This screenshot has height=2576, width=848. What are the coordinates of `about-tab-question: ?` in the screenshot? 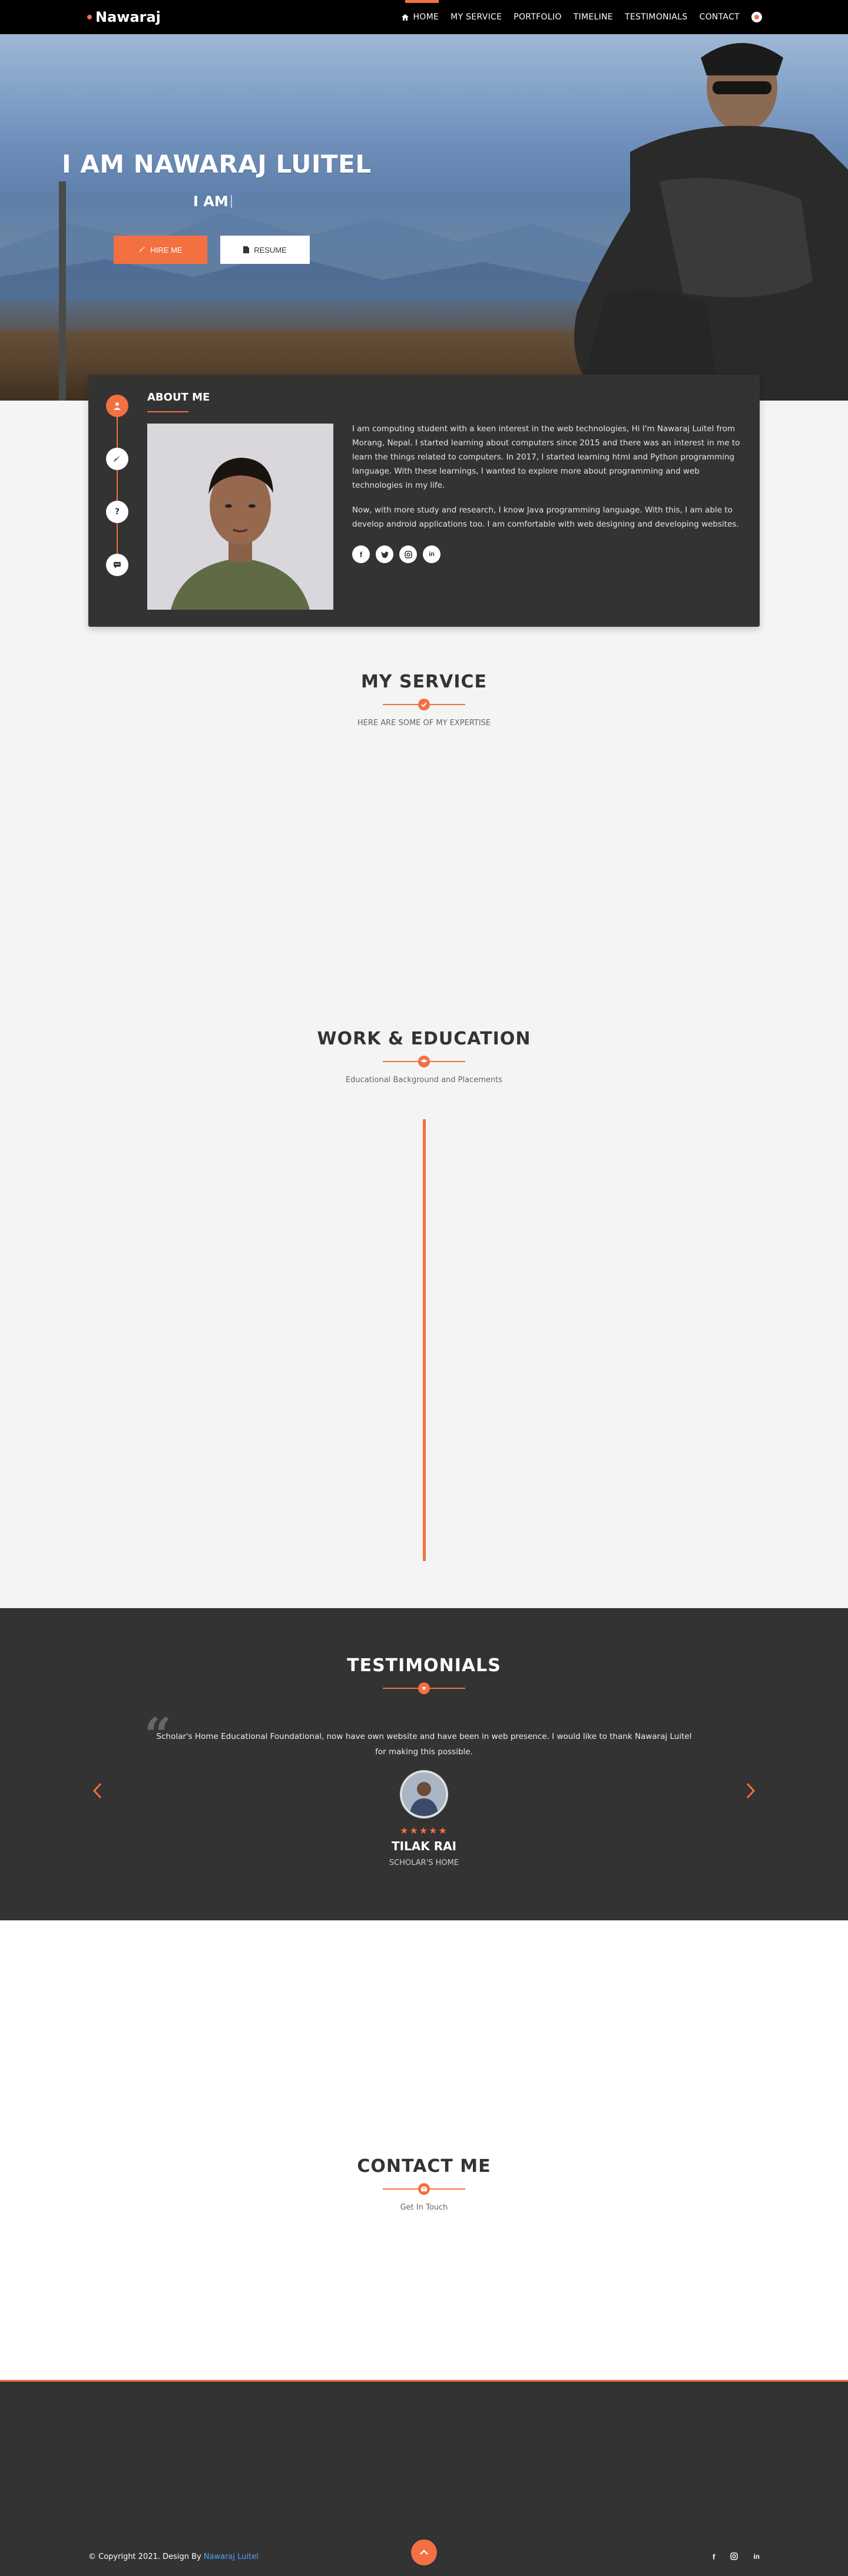 It's located at (117, 512).